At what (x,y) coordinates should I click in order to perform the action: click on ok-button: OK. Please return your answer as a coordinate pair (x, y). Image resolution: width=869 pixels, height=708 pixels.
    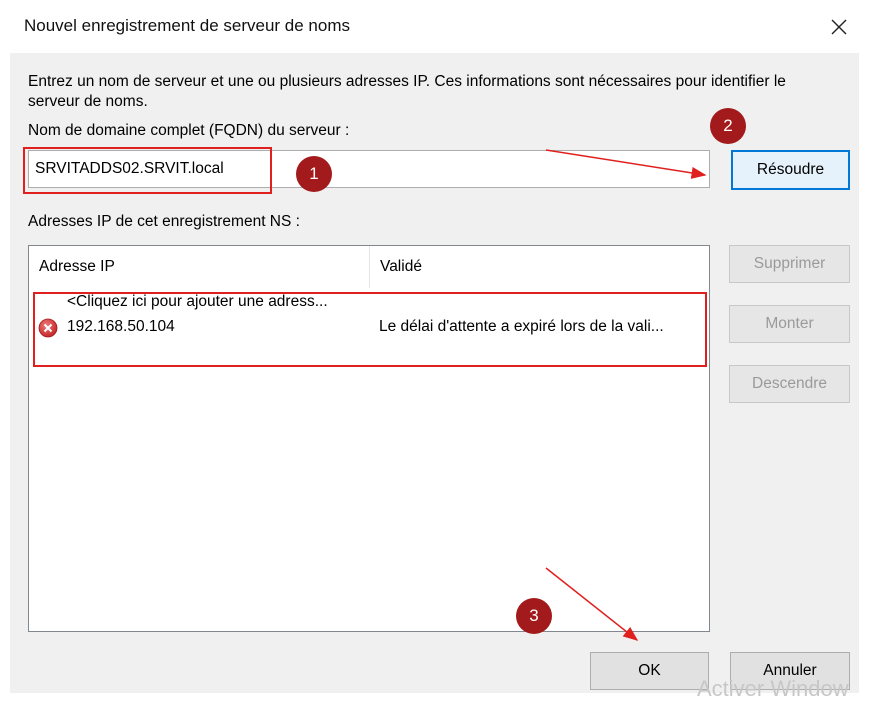
    Looking at the image, I should click on (649, 671).